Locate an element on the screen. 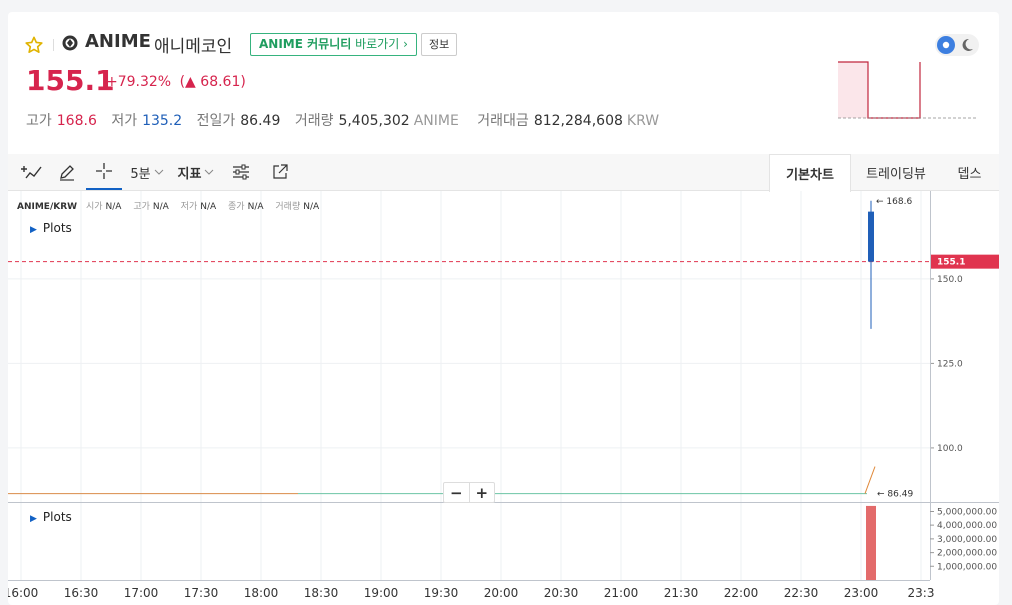 This screenshot has height=605, width=1012. x-tick-label: 22:30 is located at coordinates (801, 593).